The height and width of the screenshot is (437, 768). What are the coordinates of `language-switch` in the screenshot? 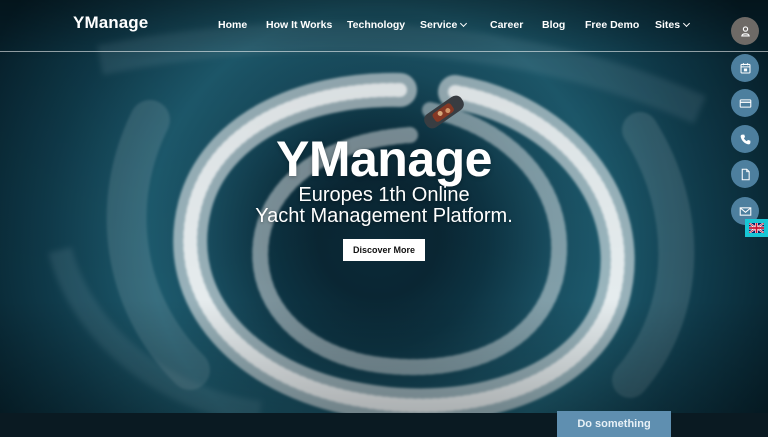 It's located at (756, 228).